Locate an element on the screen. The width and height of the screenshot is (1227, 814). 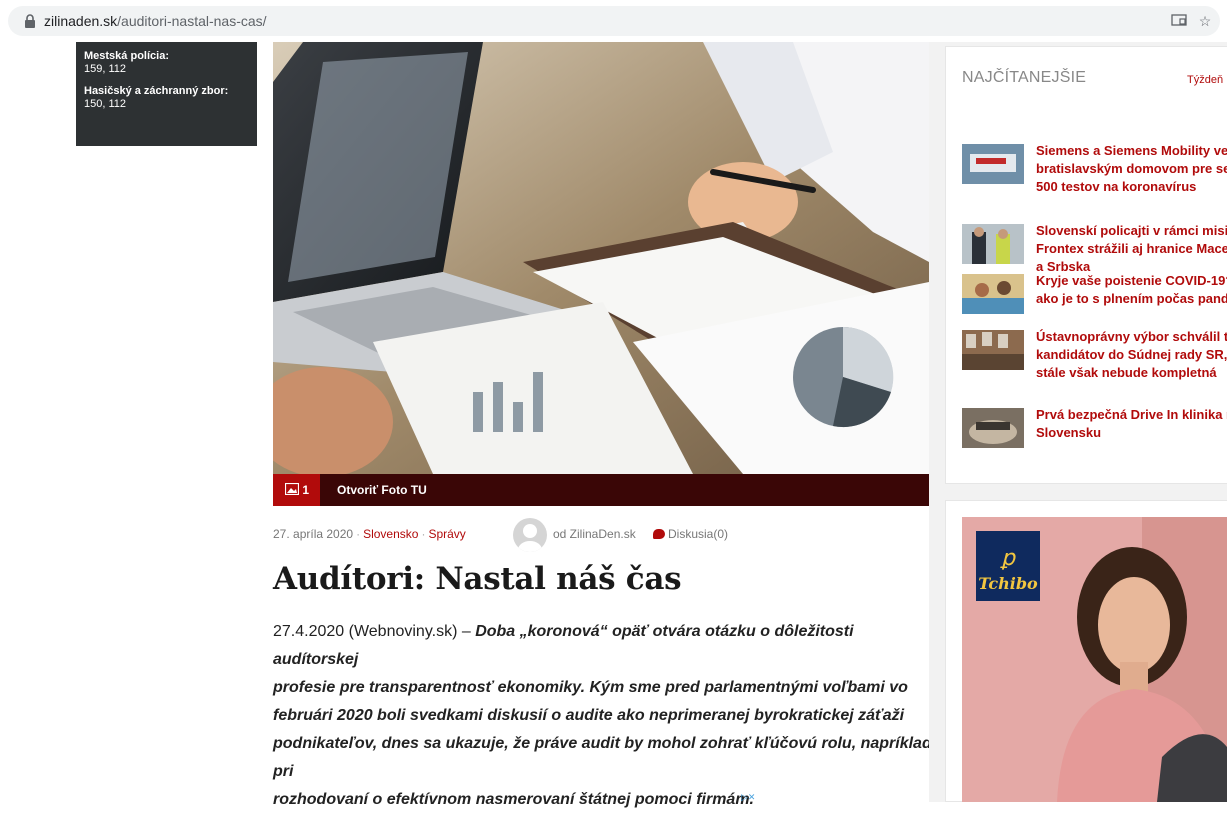
photo-count: 1 is located at coordinates (296, 490).